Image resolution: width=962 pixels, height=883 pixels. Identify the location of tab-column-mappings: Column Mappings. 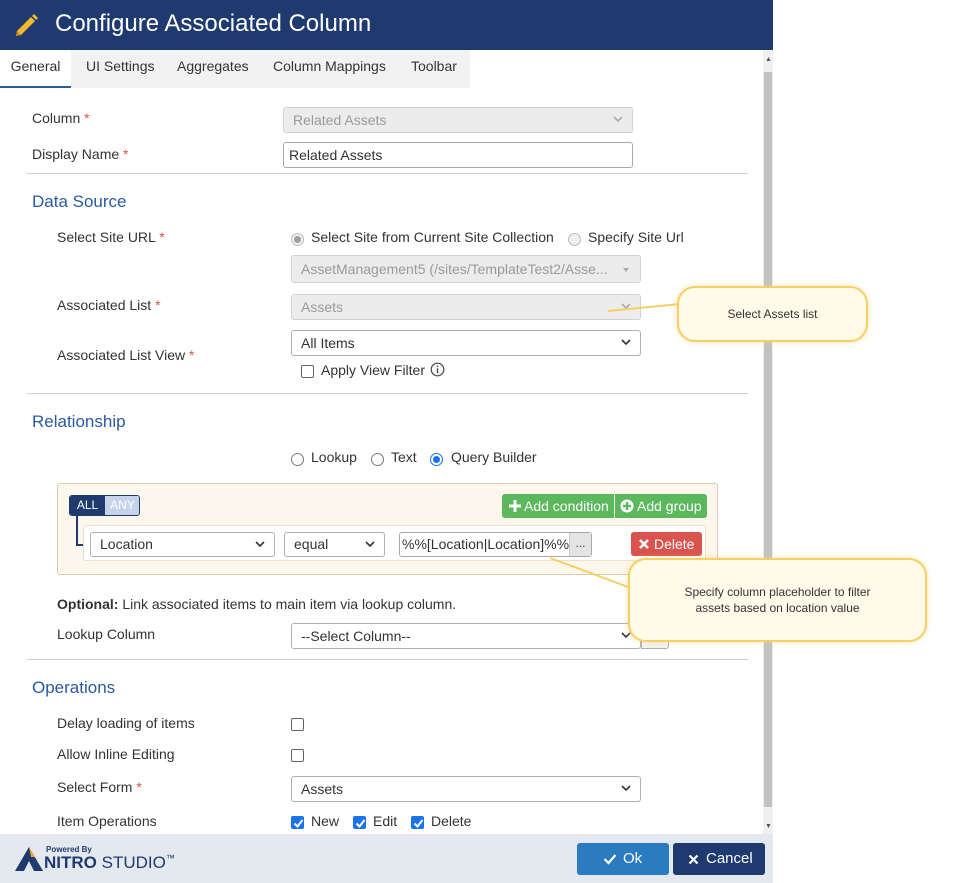
(329, 69).